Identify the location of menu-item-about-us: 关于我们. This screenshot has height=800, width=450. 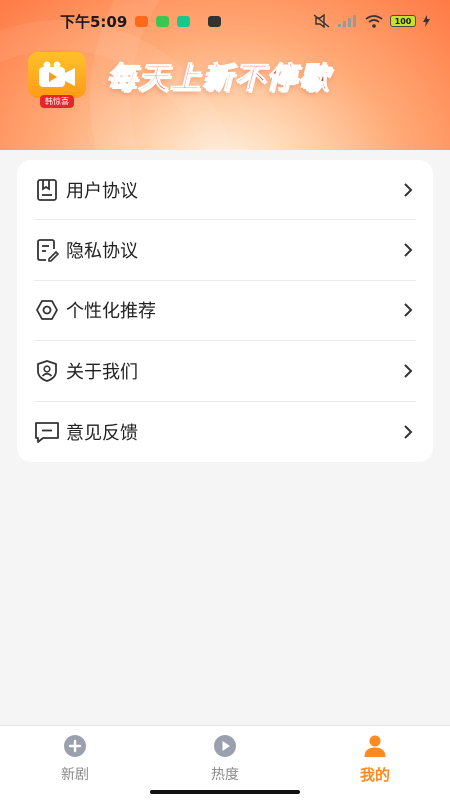
(225, 371).